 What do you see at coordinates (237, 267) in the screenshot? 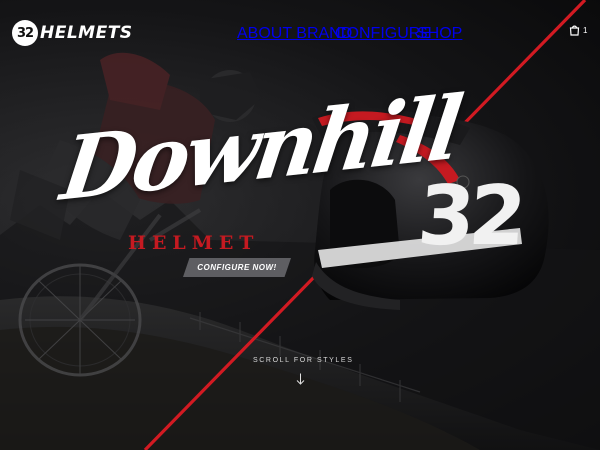
I see `configure-now-button: CONFIGURE NOW!` at bounding box center [237, 267].